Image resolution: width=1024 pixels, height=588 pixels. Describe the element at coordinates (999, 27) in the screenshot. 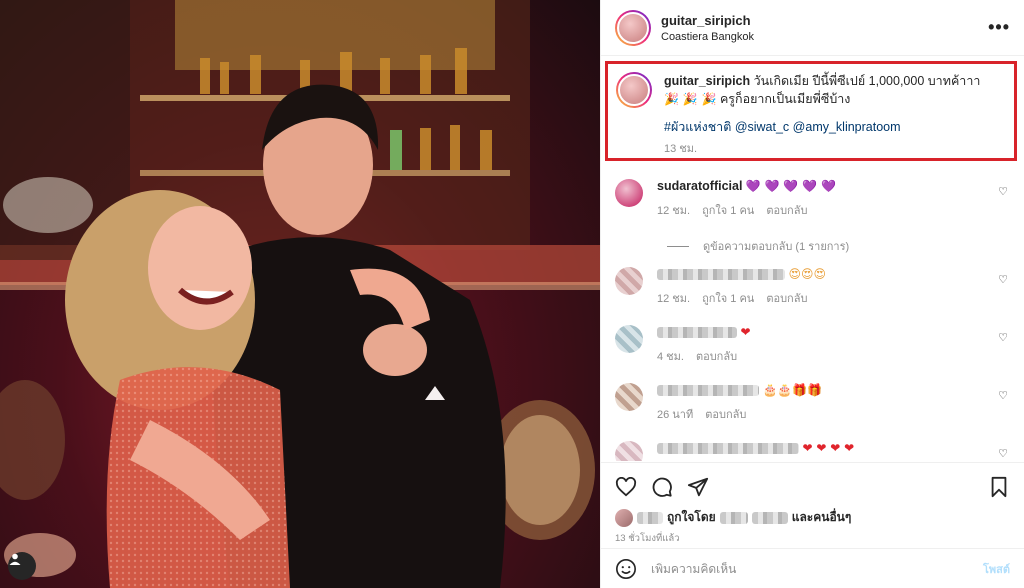

I see `ellipsis-icon: •••` at that location.